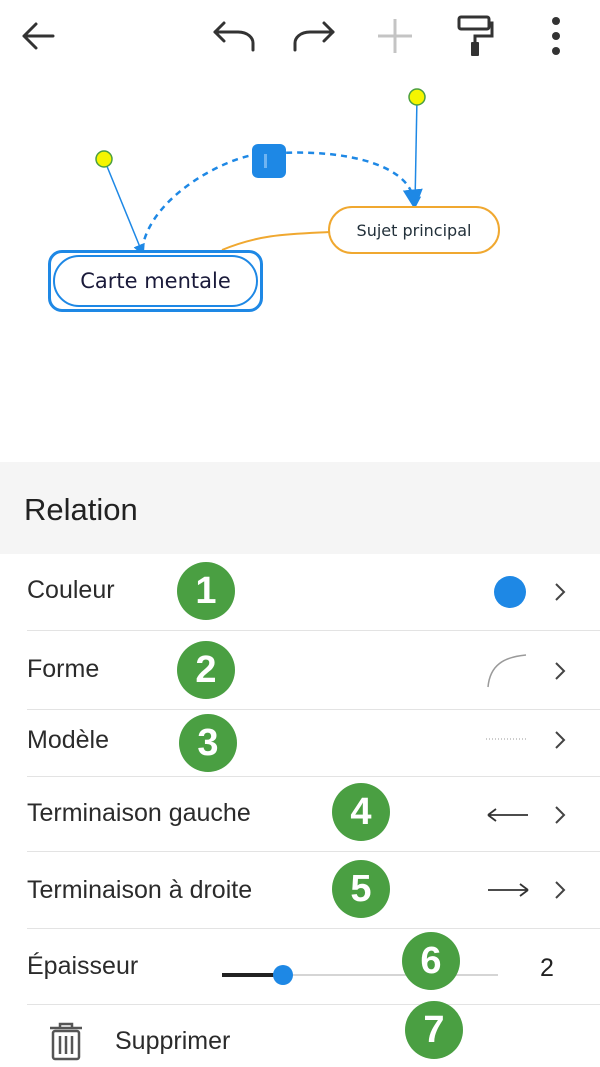  I want to click on plus-icon, so click(395, 36).